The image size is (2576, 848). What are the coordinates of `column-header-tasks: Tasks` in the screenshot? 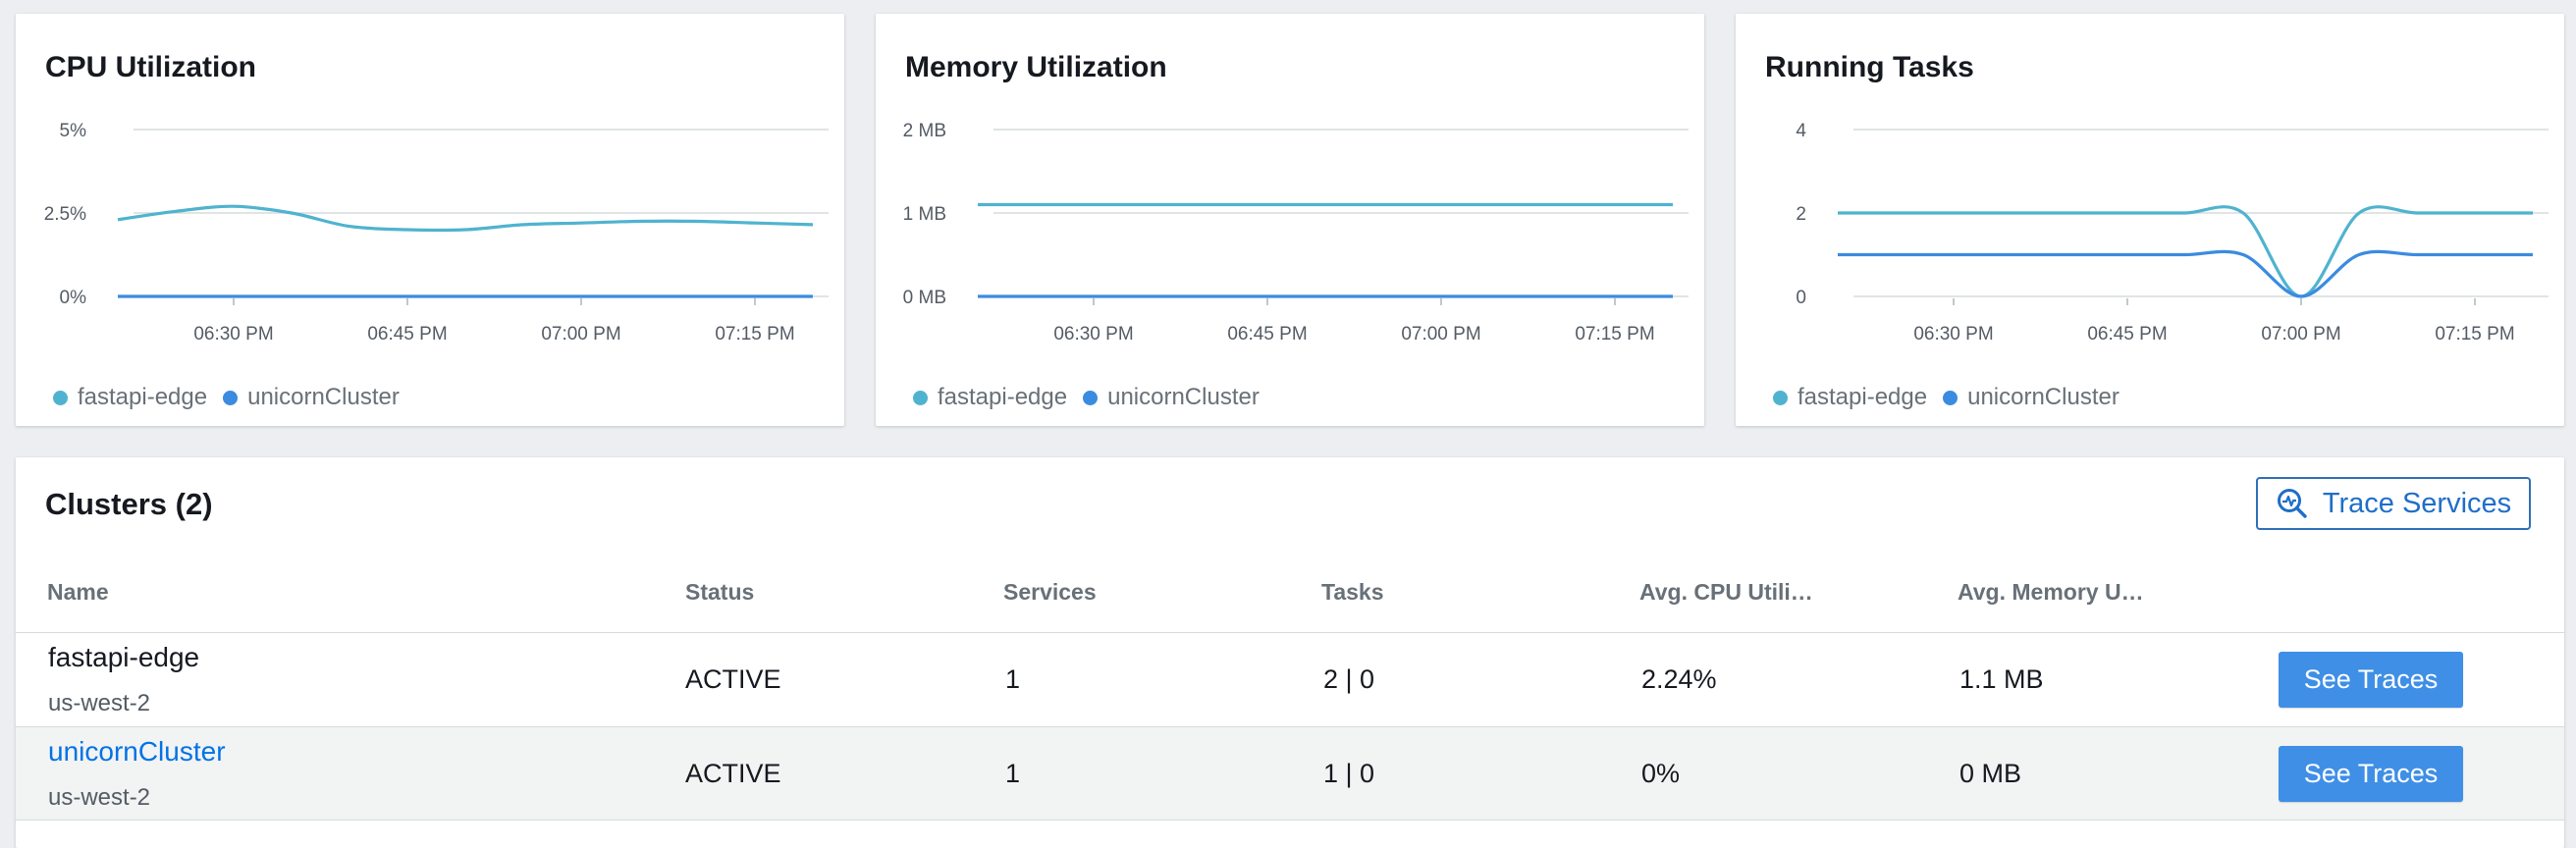 It's located at (1352, 592).